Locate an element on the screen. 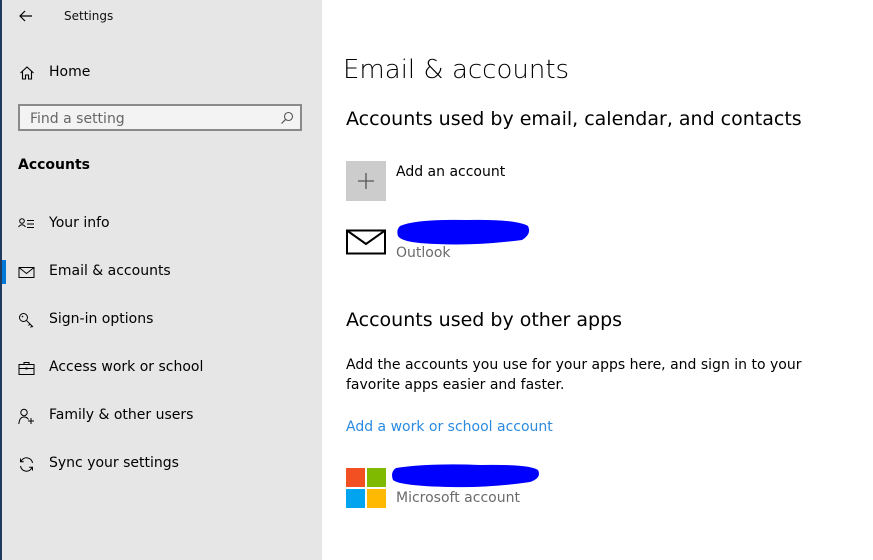 This screenshot has height=560, width=873. account-type-label: Outlook is located at coordinates (423, 253).